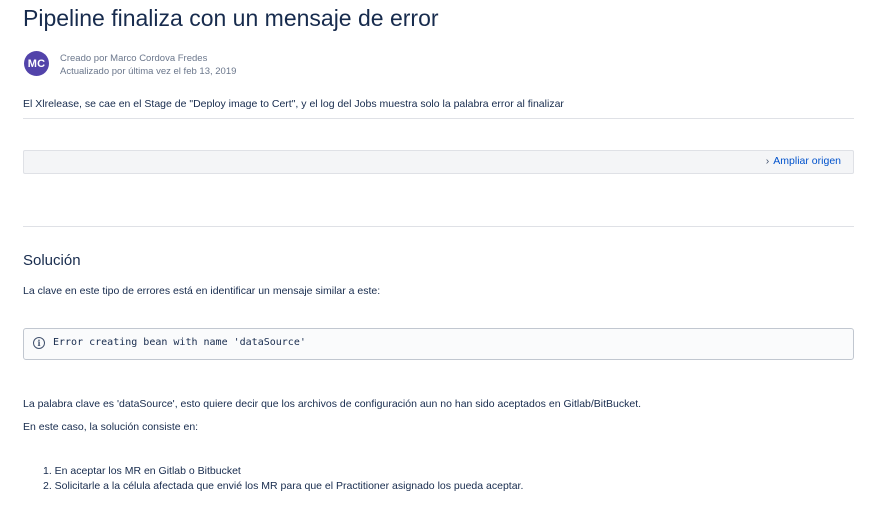 The width and height of the screenshot is (878, 510). I want to click on expand-source-label: Ampliar origen, so click(807, 161).